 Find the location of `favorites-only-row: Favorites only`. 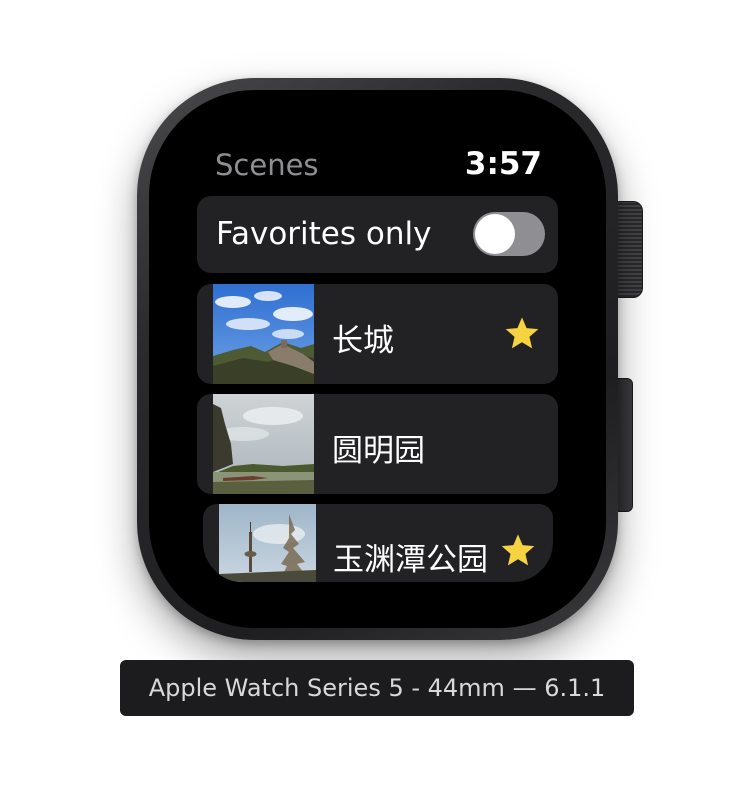

favorites-only-row: Favorites only is located at coordinates (377, 234).